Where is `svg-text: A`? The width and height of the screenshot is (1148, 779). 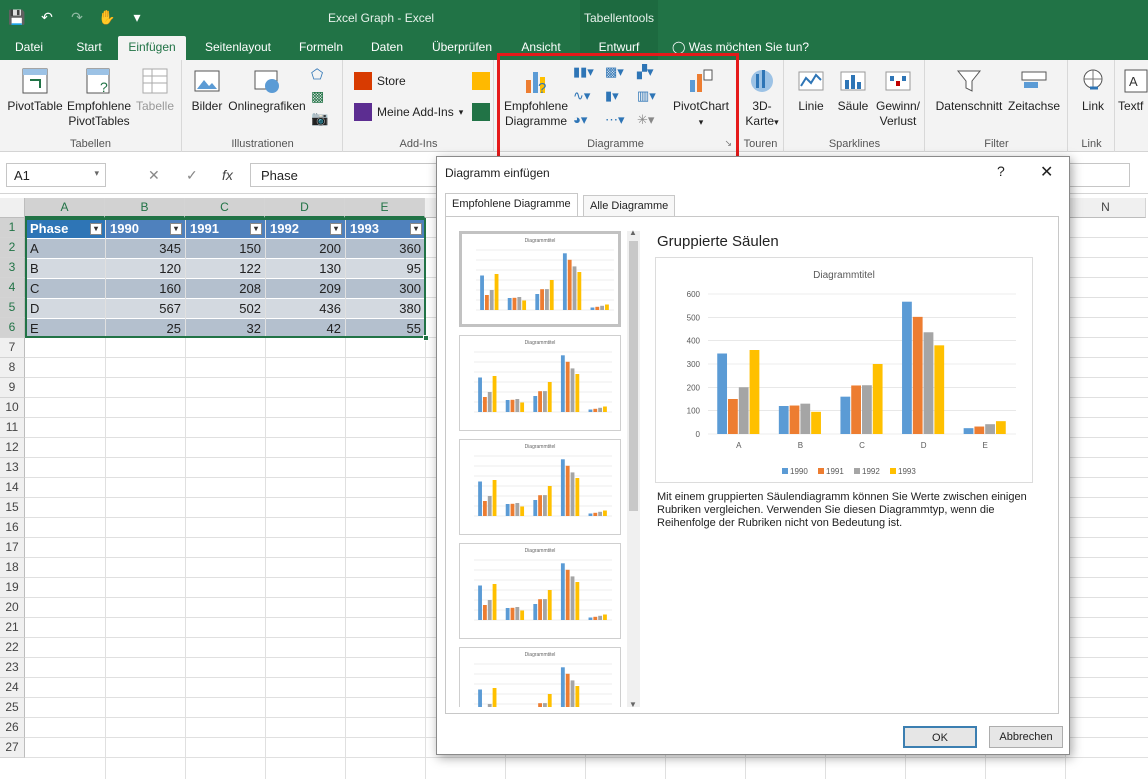
svg-text: A is located at coordinates (1133, 81).